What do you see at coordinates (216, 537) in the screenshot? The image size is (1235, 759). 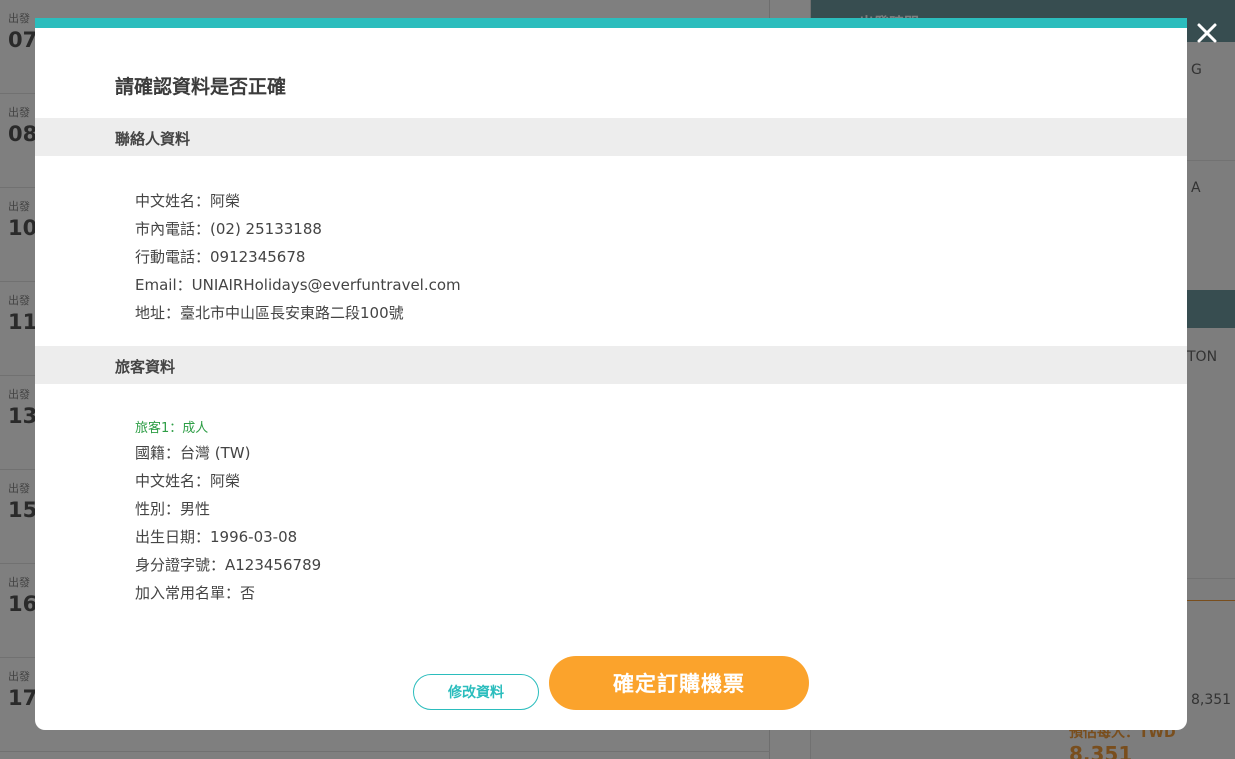 I see `traveler-birthdate: 出生日期：1996-03-08` at bounding box center [216, 537].